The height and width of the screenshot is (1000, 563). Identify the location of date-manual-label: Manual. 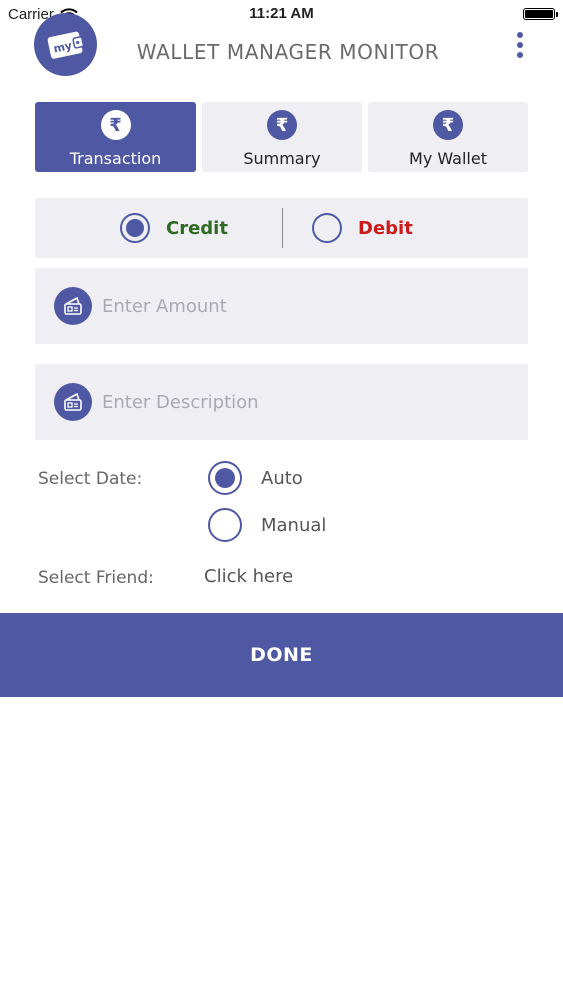
(294, 525).